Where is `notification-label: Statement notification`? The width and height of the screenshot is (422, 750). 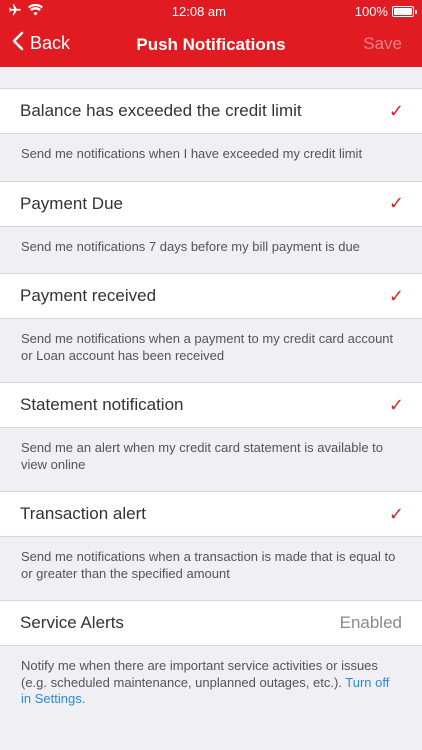
notification-label: Statement notification is located at coordinates (102, 404).